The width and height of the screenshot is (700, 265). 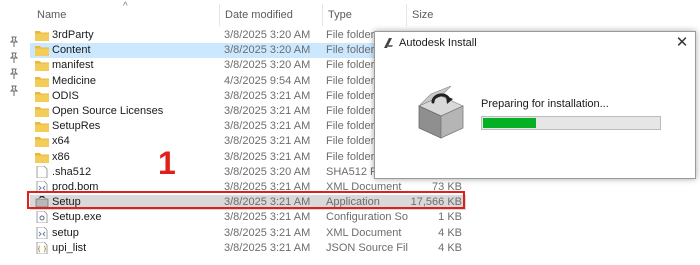 I want to click on autodesk-logo-icon, so click(x=388, y=43).